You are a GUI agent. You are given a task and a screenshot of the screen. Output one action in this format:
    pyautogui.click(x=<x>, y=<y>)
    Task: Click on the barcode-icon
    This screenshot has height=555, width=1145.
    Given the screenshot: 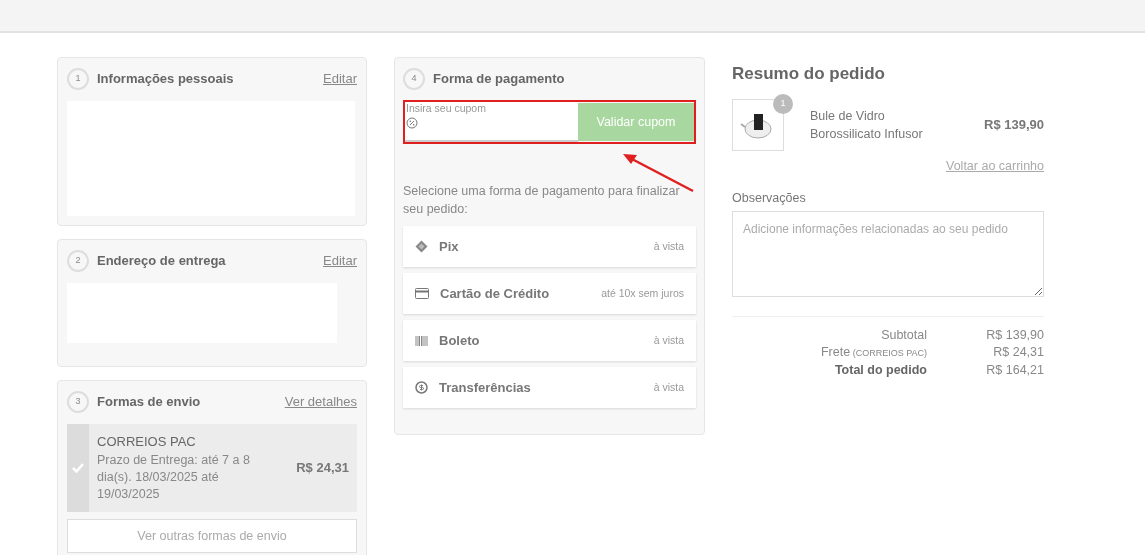 What is the action you would take?
    pyautogui.click(x=421, y=340)
    